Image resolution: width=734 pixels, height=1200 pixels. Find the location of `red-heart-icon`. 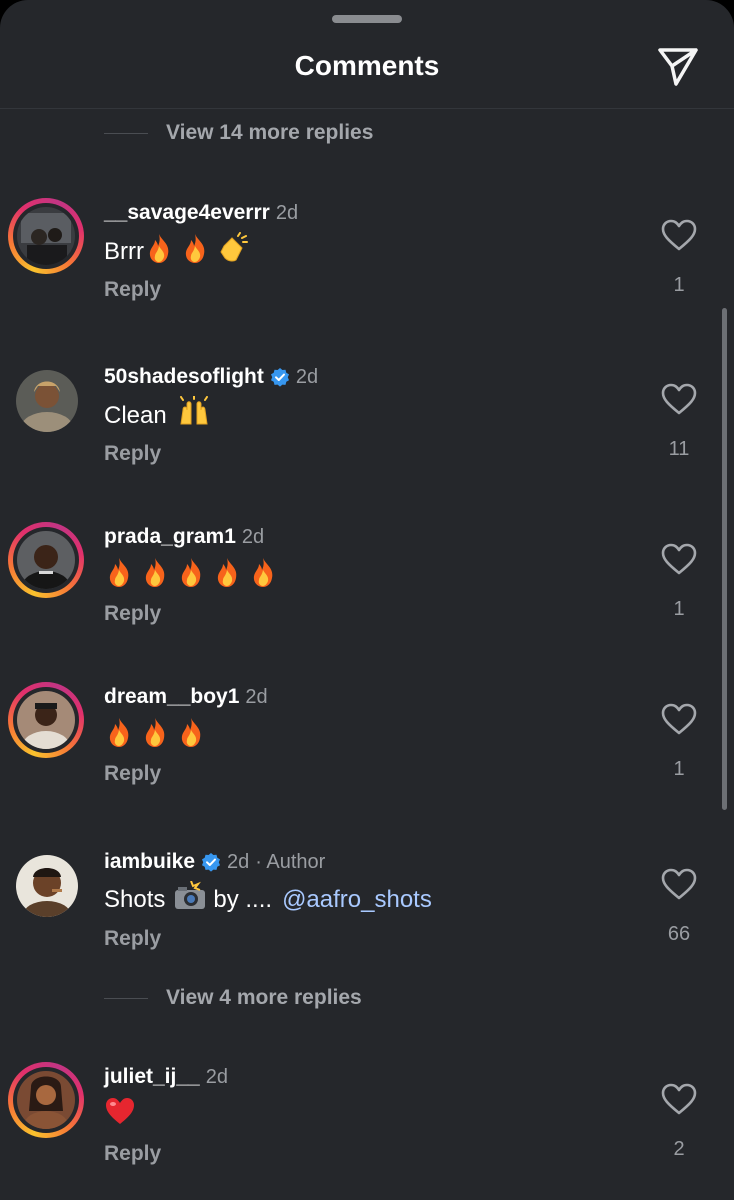

red-heart-icon is located at coordinates (120, 1114).